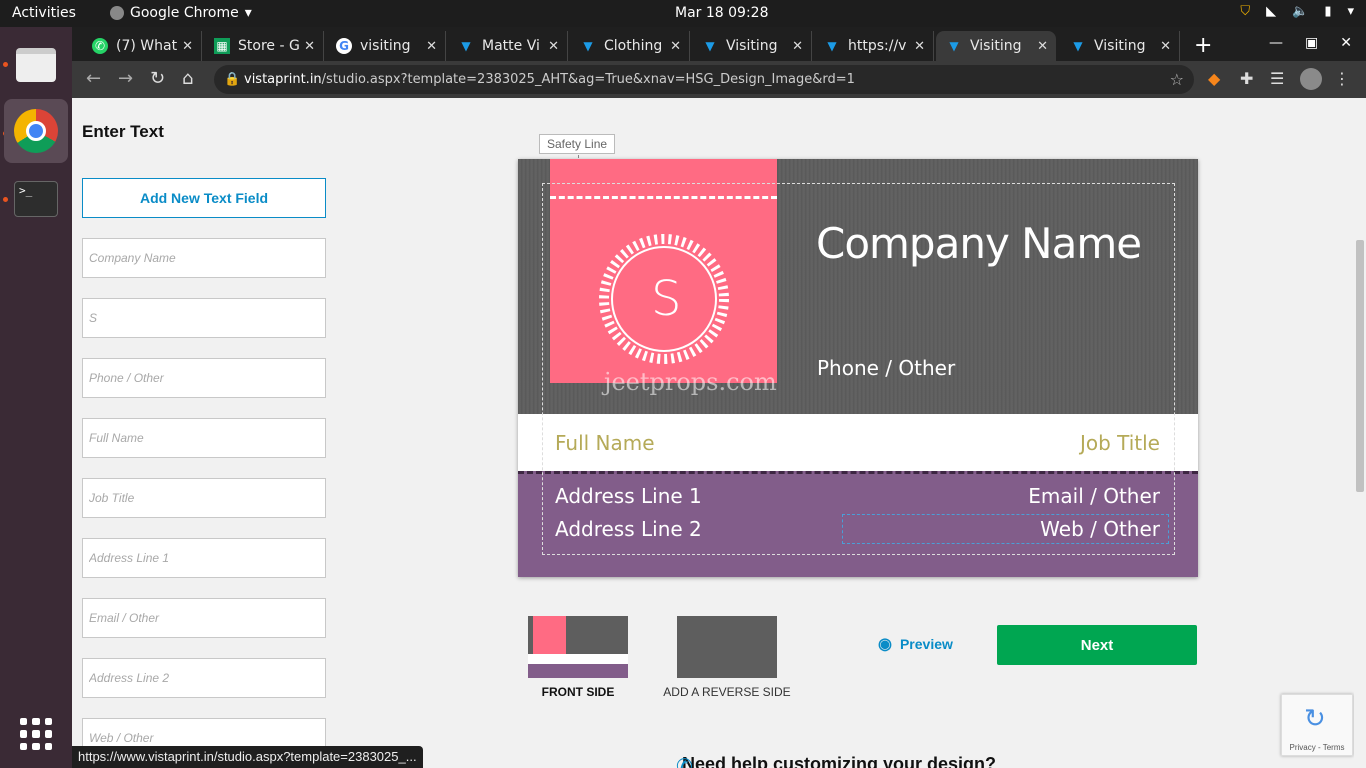  I want to click on system-tray: ⛉ ◣ 🔈 ▮ ▾, so click(1297, 11).